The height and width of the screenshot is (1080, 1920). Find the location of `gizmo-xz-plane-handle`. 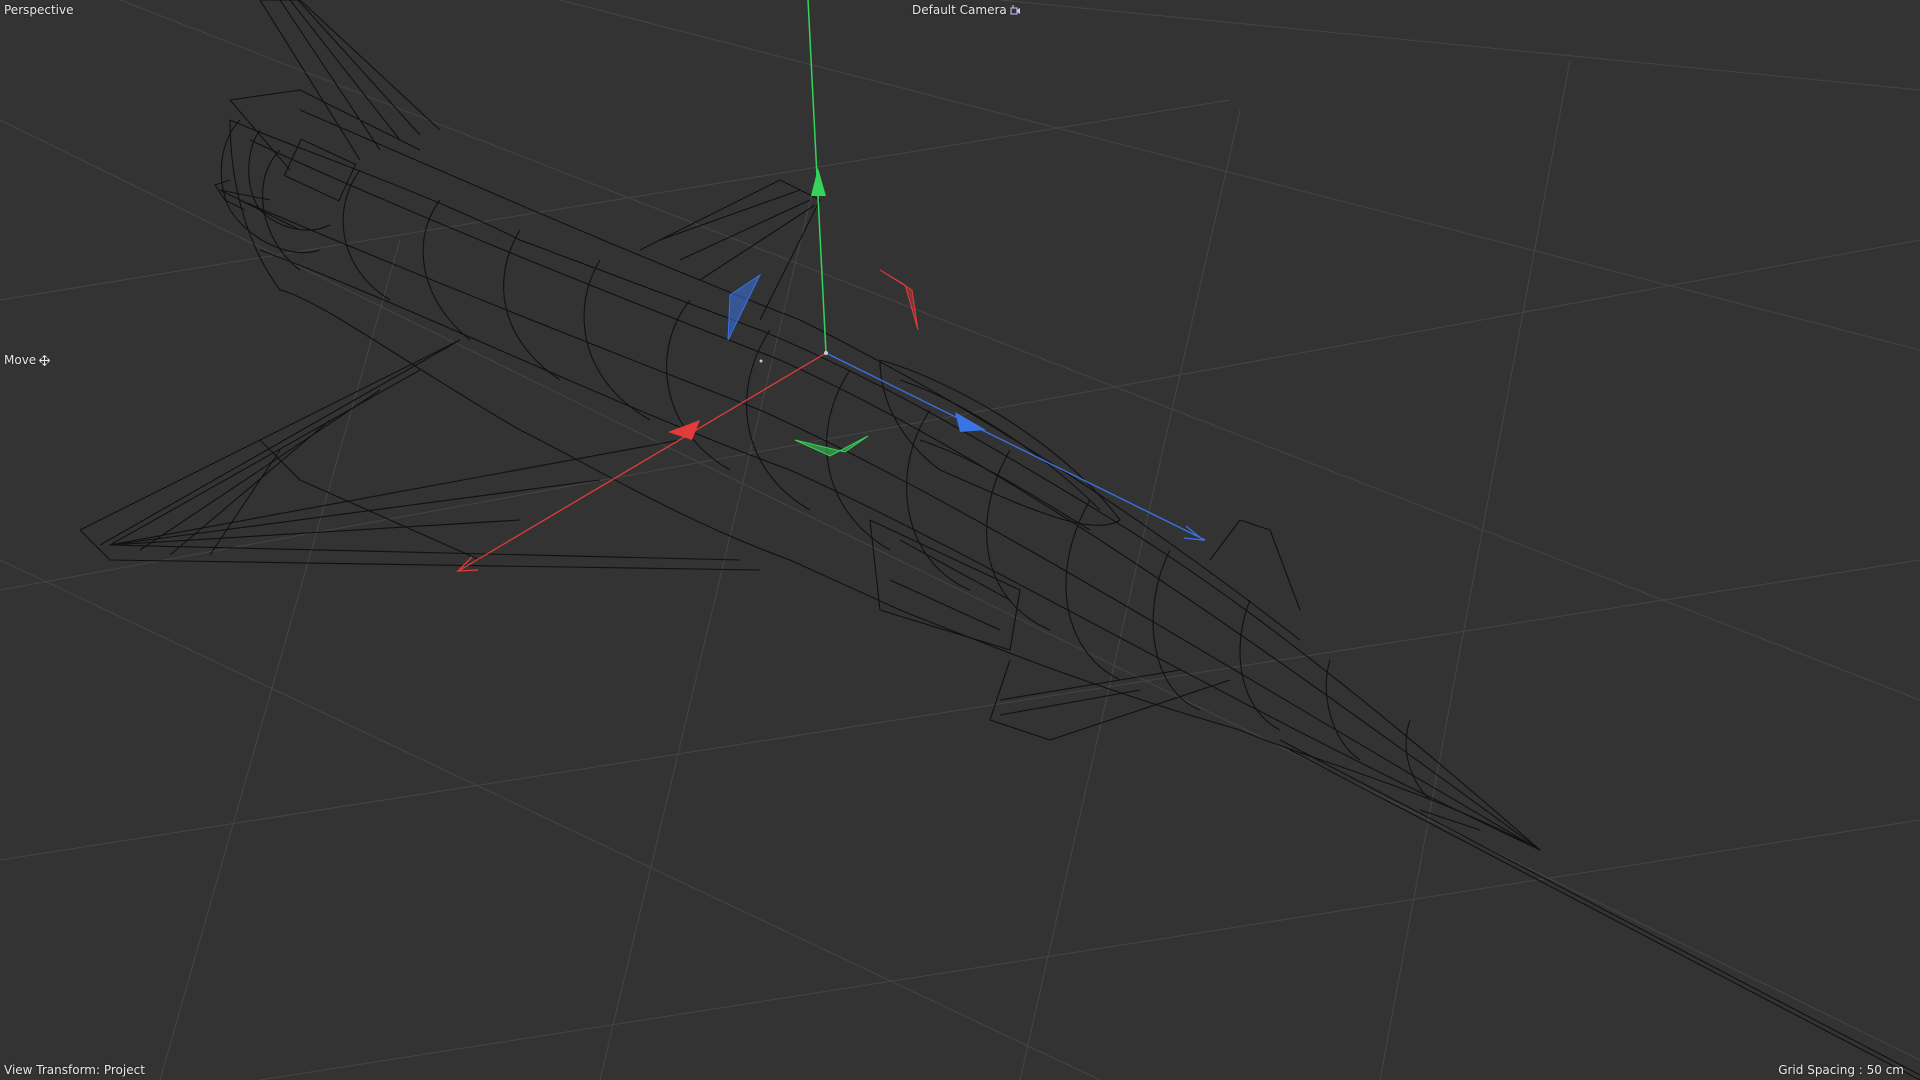

gizmo-xz-plane-handle is located at coordinates (831, 446).